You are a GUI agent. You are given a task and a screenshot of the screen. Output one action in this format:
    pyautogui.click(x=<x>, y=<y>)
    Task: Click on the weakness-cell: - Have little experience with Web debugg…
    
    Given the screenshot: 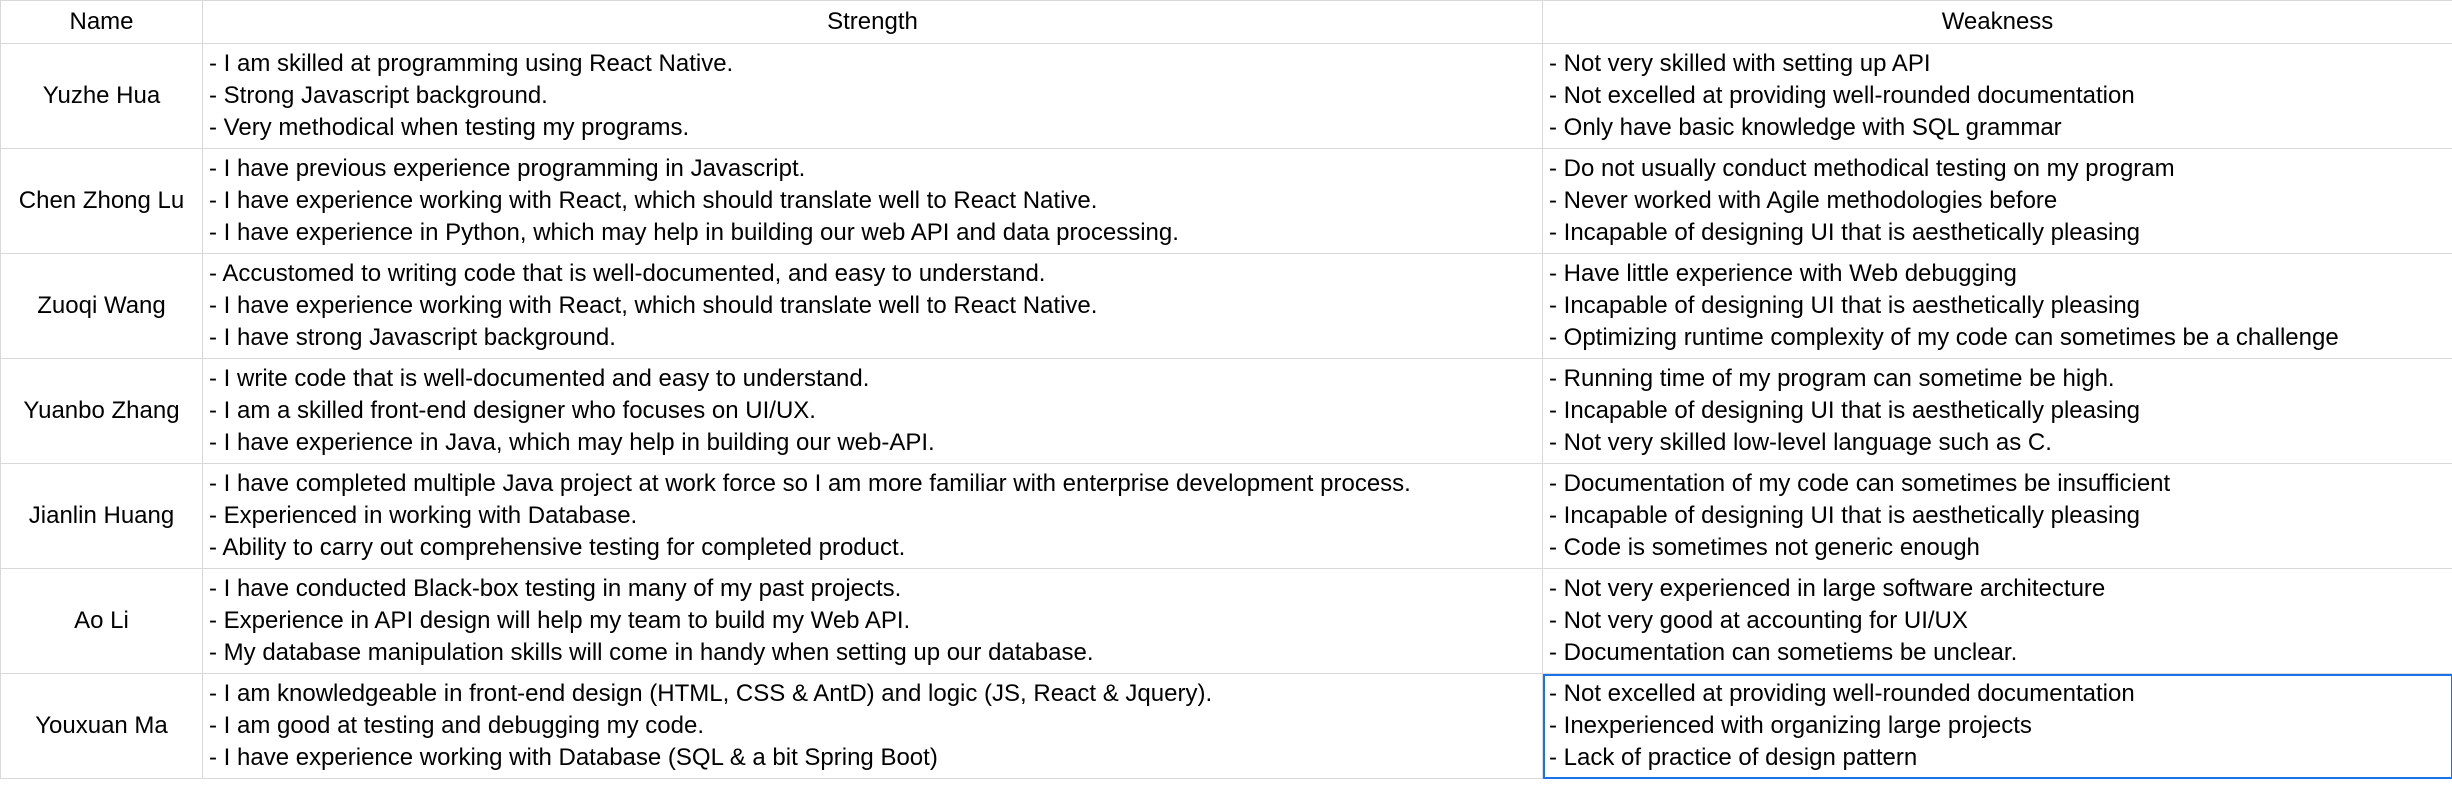 What is the action you would take?
    pyautogui.click(x=1997, y=306)
    